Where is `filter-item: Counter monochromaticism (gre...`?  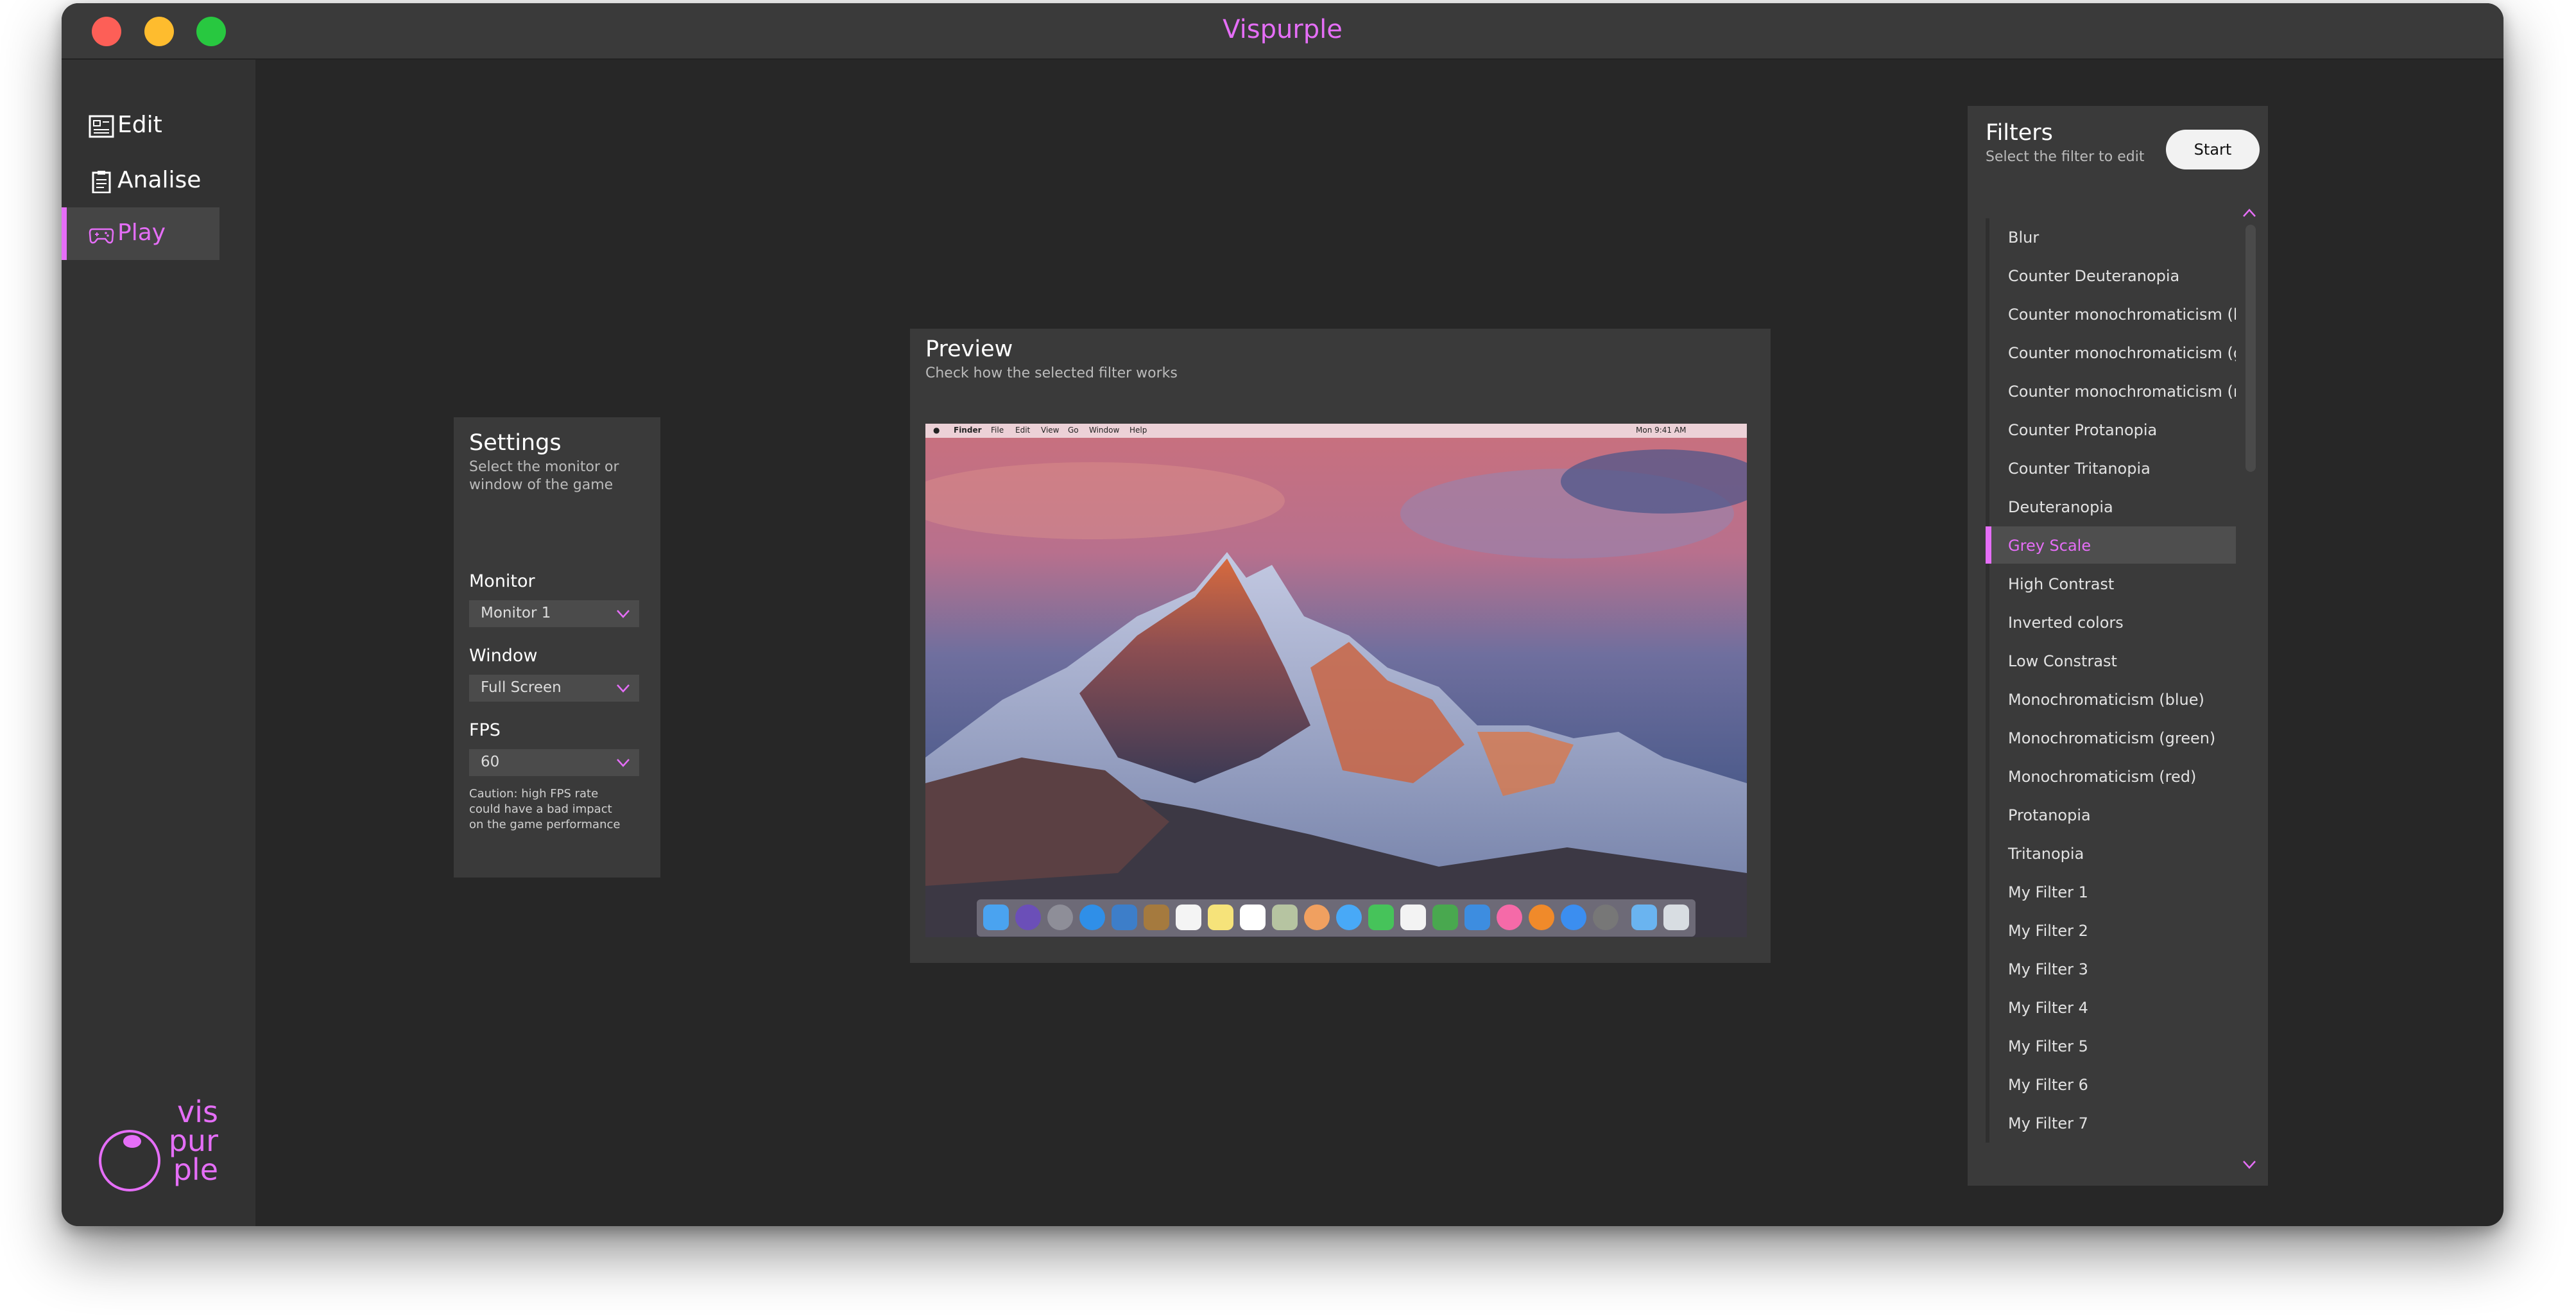 filter-item: Counter monochromaticism (gre... is located at coordinates (2111, 353).